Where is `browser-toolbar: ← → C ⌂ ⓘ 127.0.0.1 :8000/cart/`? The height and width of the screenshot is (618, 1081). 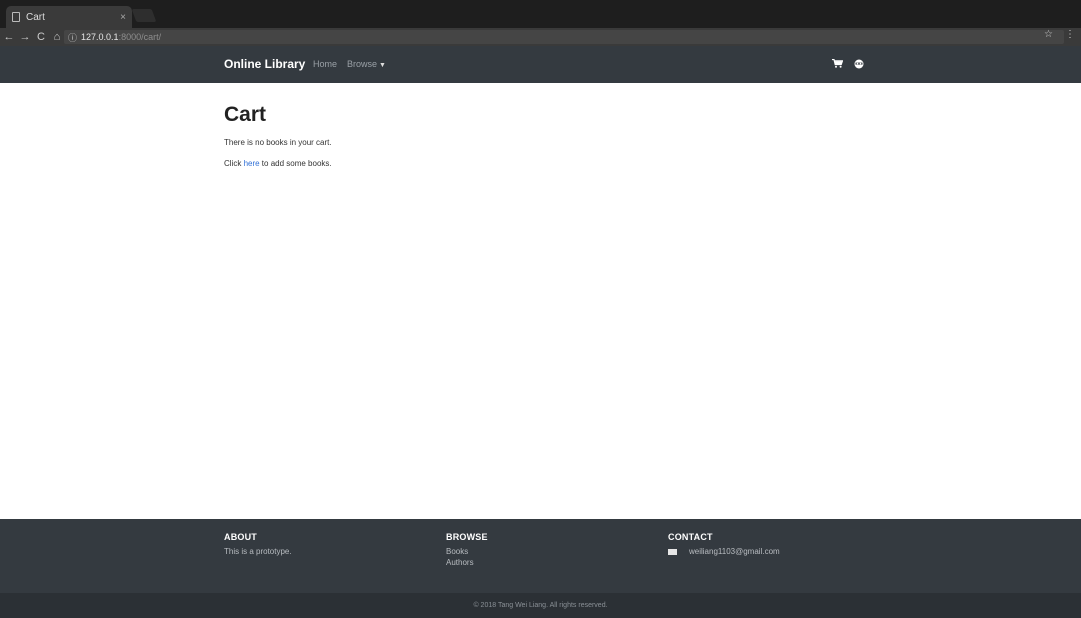 browser-toolbar: ← → C ⌂ ⓘ 127.0.0.1 :8000/cart/ is located at coordinates (540, 37).